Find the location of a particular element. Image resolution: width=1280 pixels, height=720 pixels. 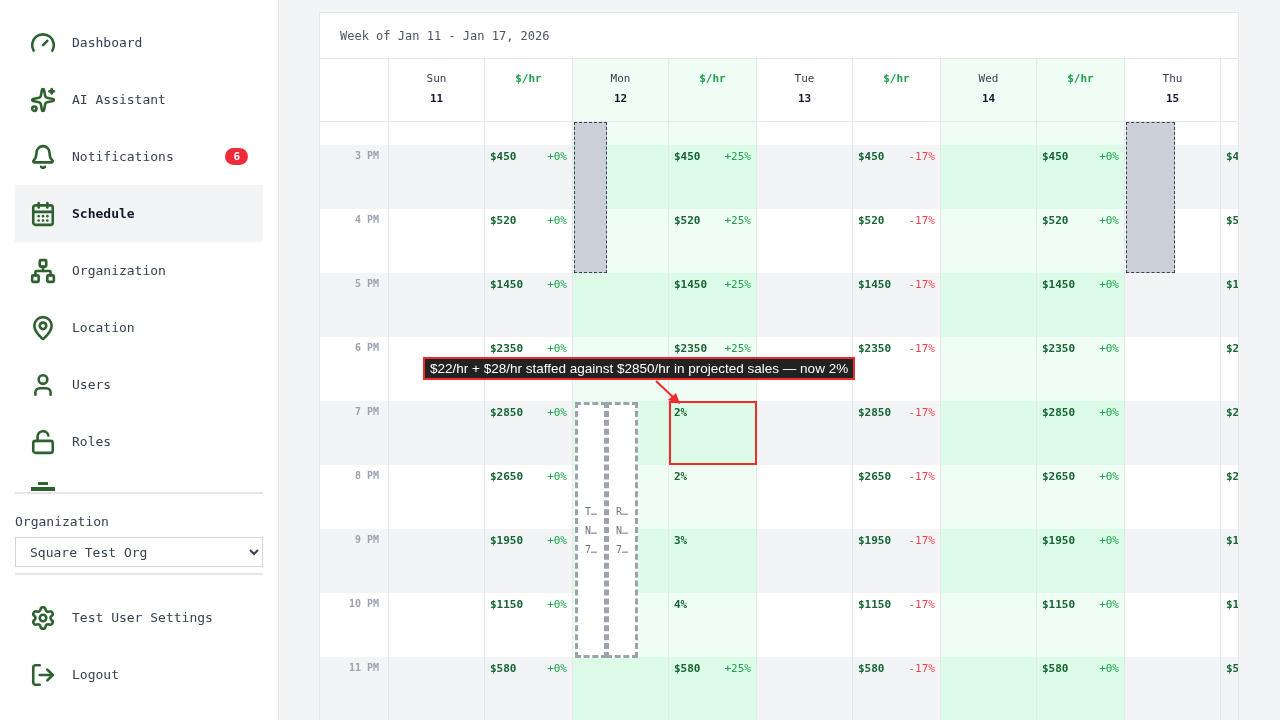

time-label: 4 PM is located at coordinates (366, 219).